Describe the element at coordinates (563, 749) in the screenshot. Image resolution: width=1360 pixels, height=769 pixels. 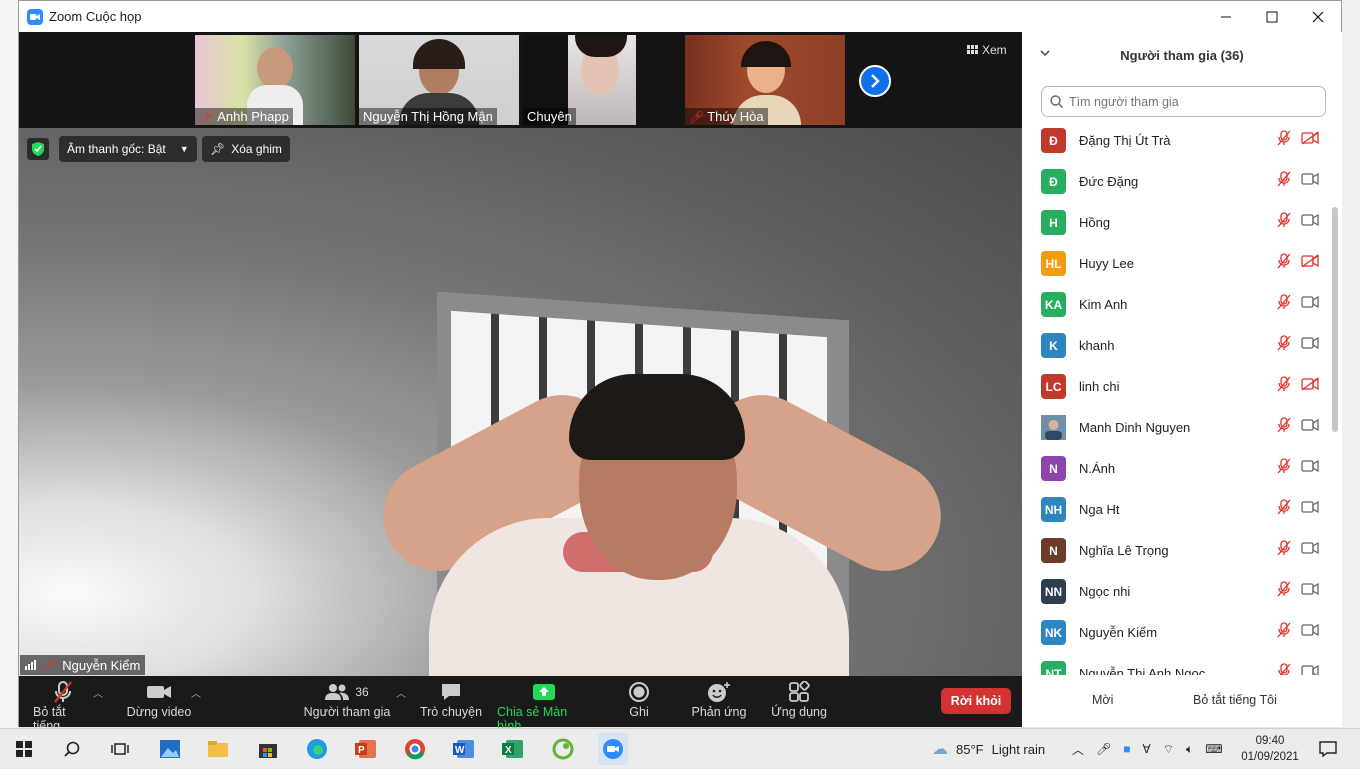
I see `coccoc-browser-icon` at that location.